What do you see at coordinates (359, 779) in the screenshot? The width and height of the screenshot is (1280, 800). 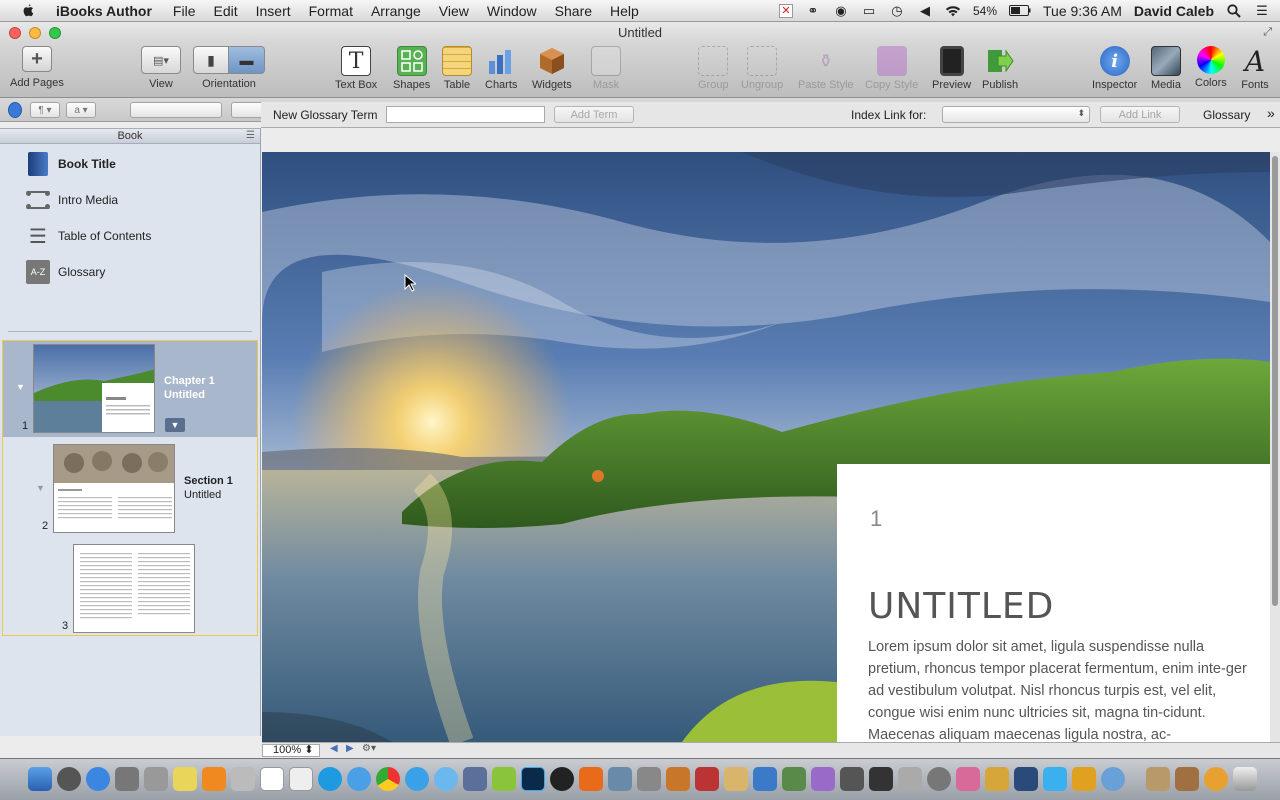 I see `safari-icon` at bounding box center [359, 779].